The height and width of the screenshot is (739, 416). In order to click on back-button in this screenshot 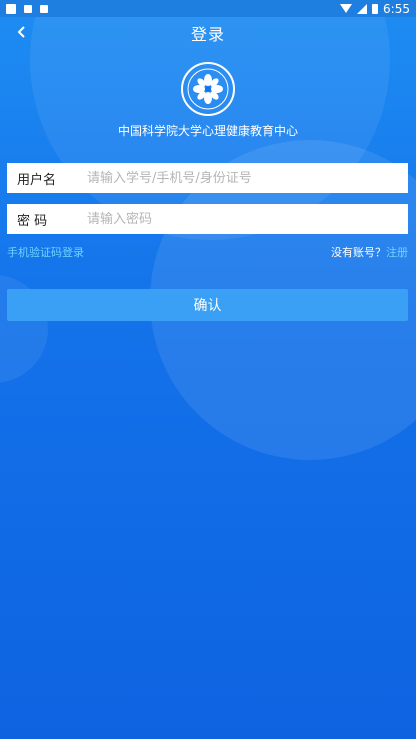, I will do `click(22, 32)`.